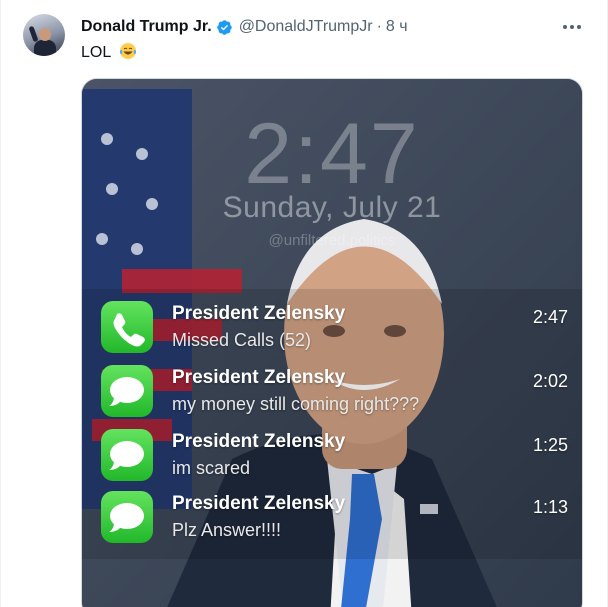  What do you see at coordinates (332, 207) in the screenshot?
I see `lock-screen-date: Sunday, July 21` at bounding box center [332, 207].